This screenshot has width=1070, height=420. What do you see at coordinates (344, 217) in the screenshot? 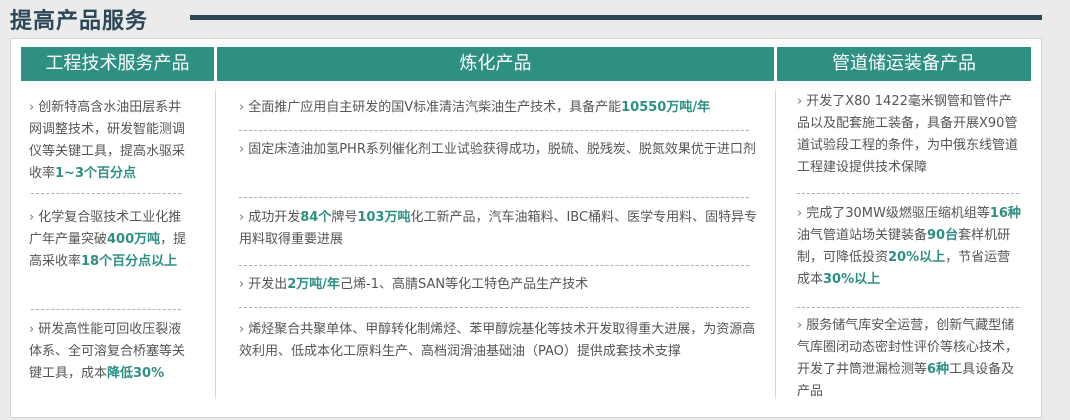
I see `item-text: 牌号` at bounding box center [344, 217].